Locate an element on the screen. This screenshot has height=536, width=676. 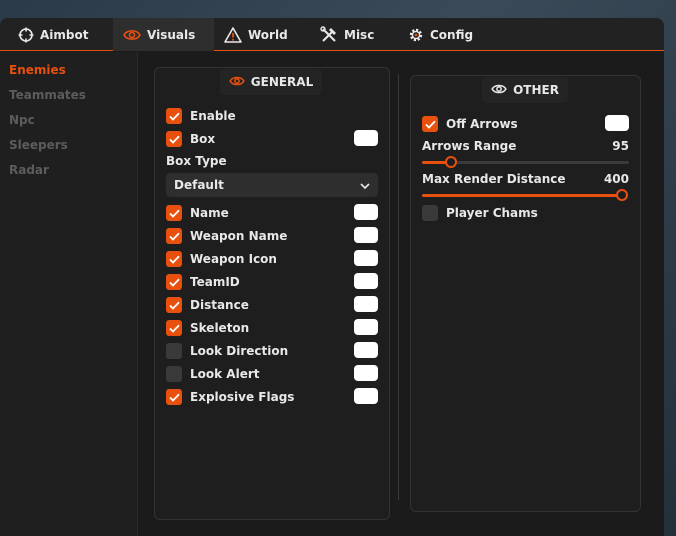
tab-config: Config is located at coordinates (440, 34).